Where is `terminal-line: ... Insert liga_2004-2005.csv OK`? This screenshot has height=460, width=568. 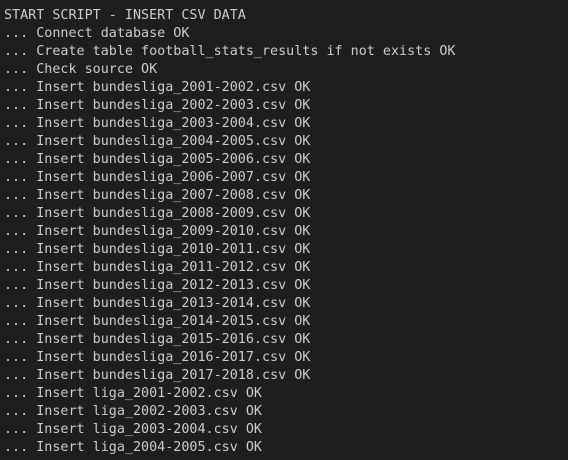 terminal-line: ... Insert liga_2004-2005.csv OK is located at coordinates (133, 447).